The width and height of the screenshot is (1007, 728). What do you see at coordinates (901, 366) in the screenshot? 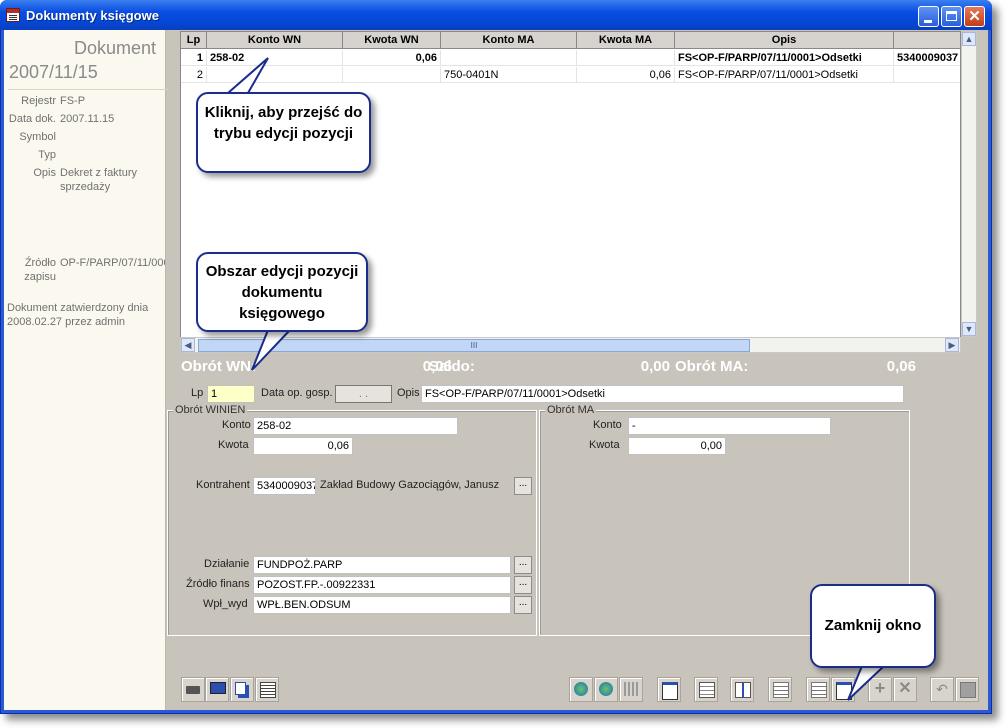
I see `obrot-ma-value: 0,06` at bounding box center [901, 366].